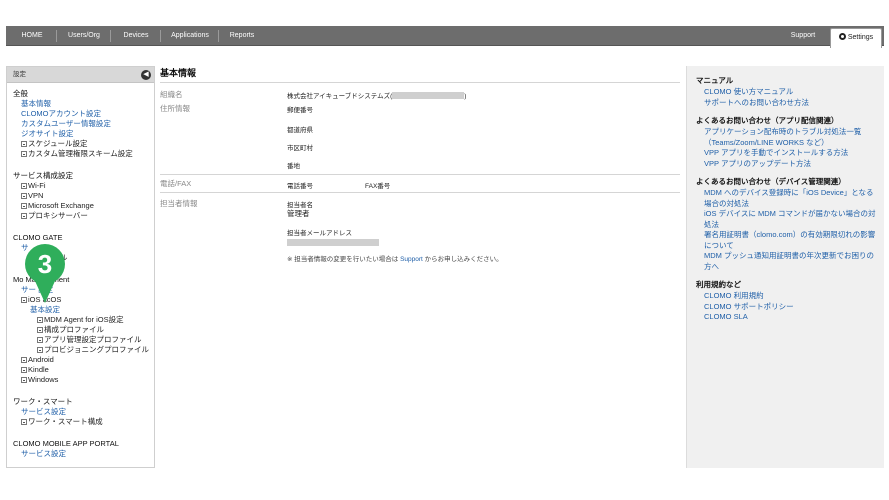 The image size is (889, 500). I want to click on help-link: CLOMO 使い方マニュアル, so click(790, 92).